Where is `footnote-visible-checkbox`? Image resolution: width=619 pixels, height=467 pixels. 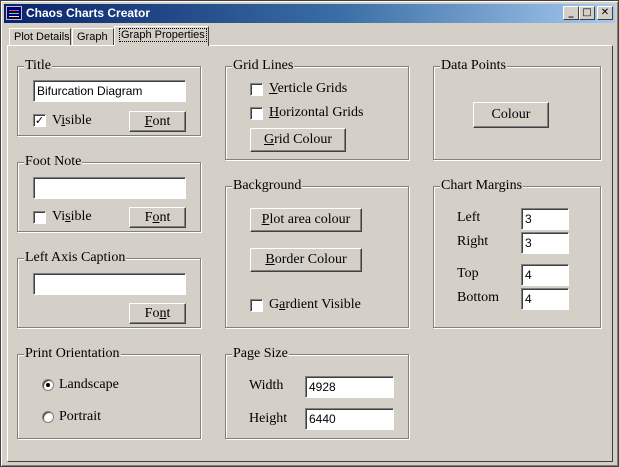
footnote-visible-checkbox is located at coordinates (39, 217).